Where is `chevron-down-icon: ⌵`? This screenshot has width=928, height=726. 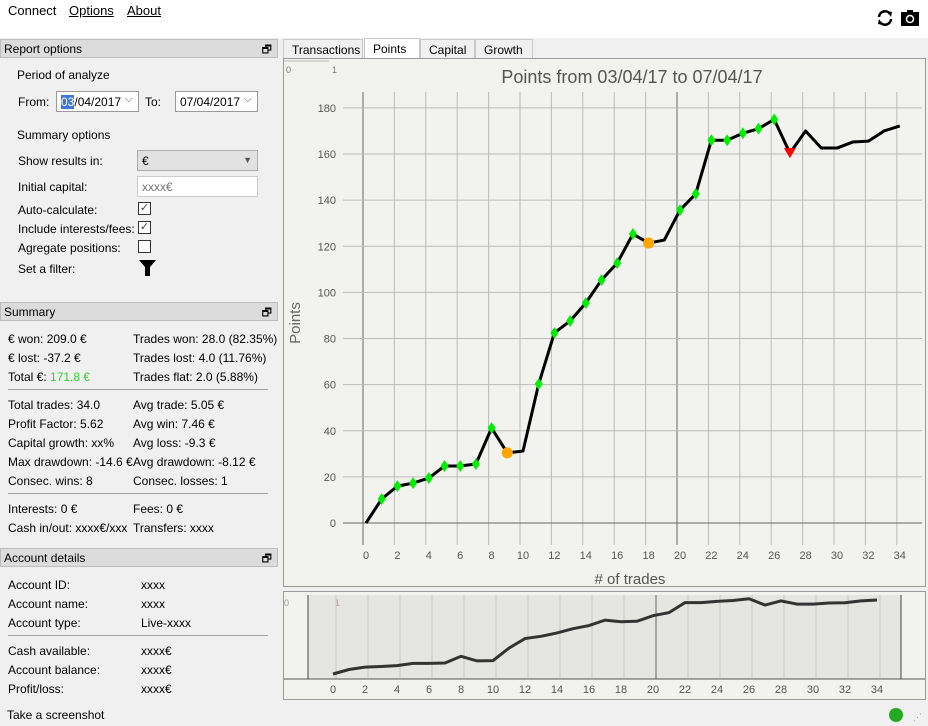 chevron-down-icon: ⌵ is located at coordinates (128, 99).